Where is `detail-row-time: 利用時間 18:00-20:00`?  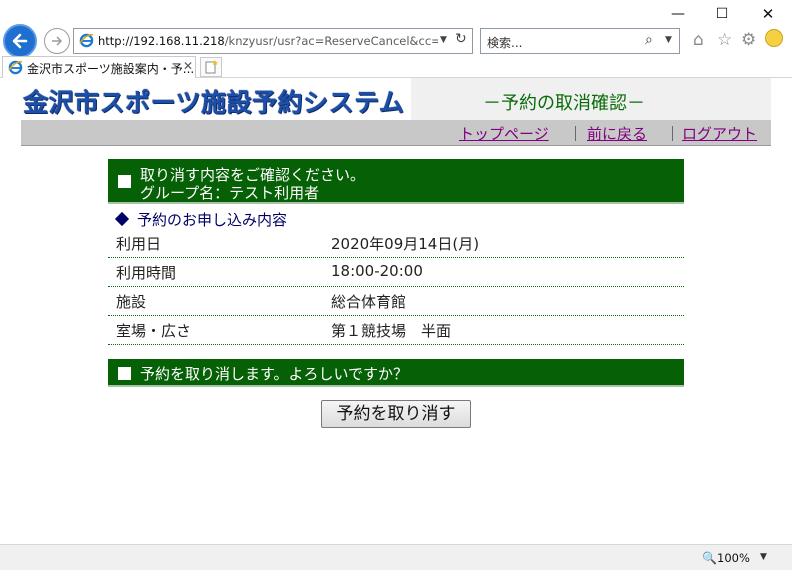
detail-row-time: 利用時間 18:00-20:00 is located at coordinates (396, 272).